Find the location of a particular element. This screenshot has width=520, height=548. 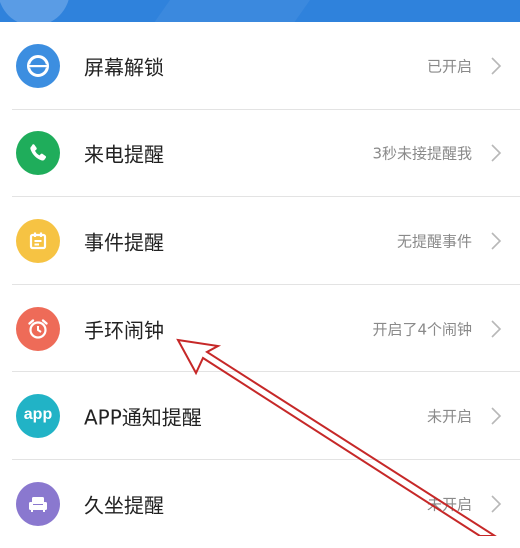

lock-icon is located at coordinates (38, 65).